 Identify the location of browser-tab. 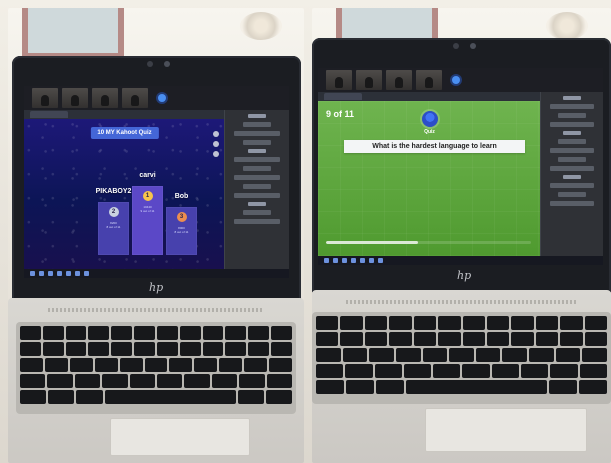
(343, 96).